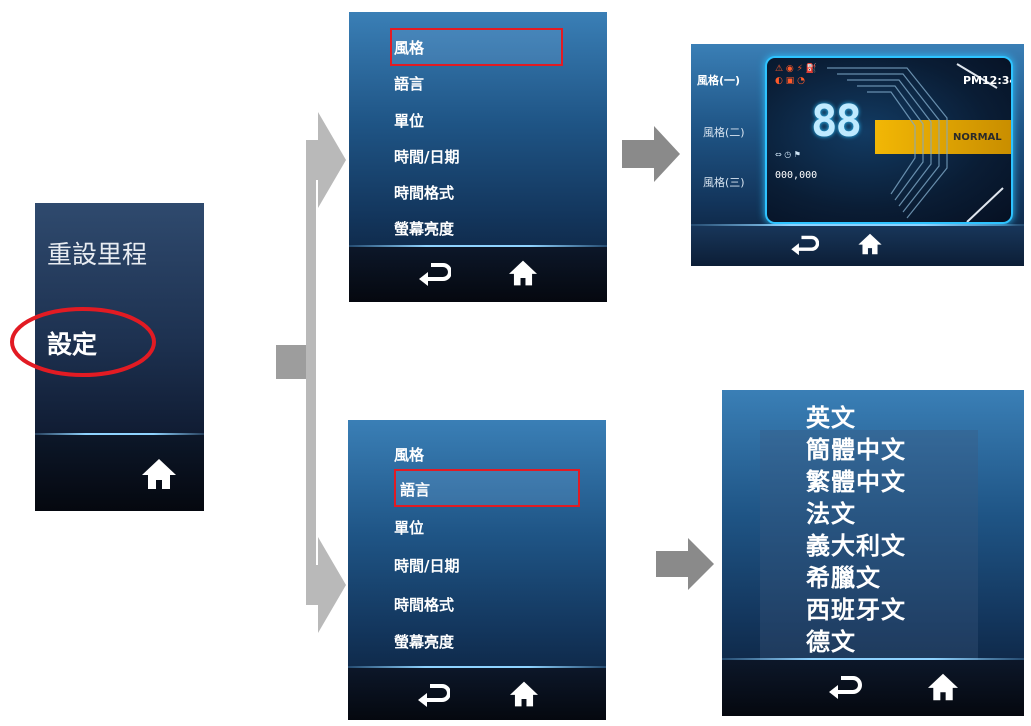 This screenshot has height=726, width=1031. What do you see at coordinates (831, 415) in the screenshot?
I see `language-option-english: 英文` at bounding box center [831, 415].